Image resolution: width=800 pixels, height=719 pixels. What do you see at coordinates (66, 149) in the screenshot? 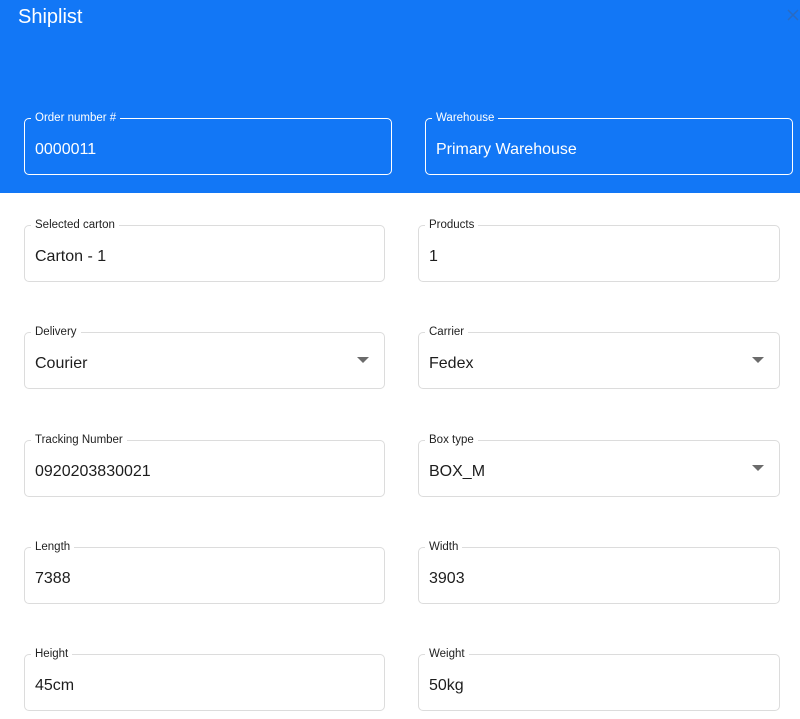
I see `order-number-value: 0000011` at bounding box center [66, 149].